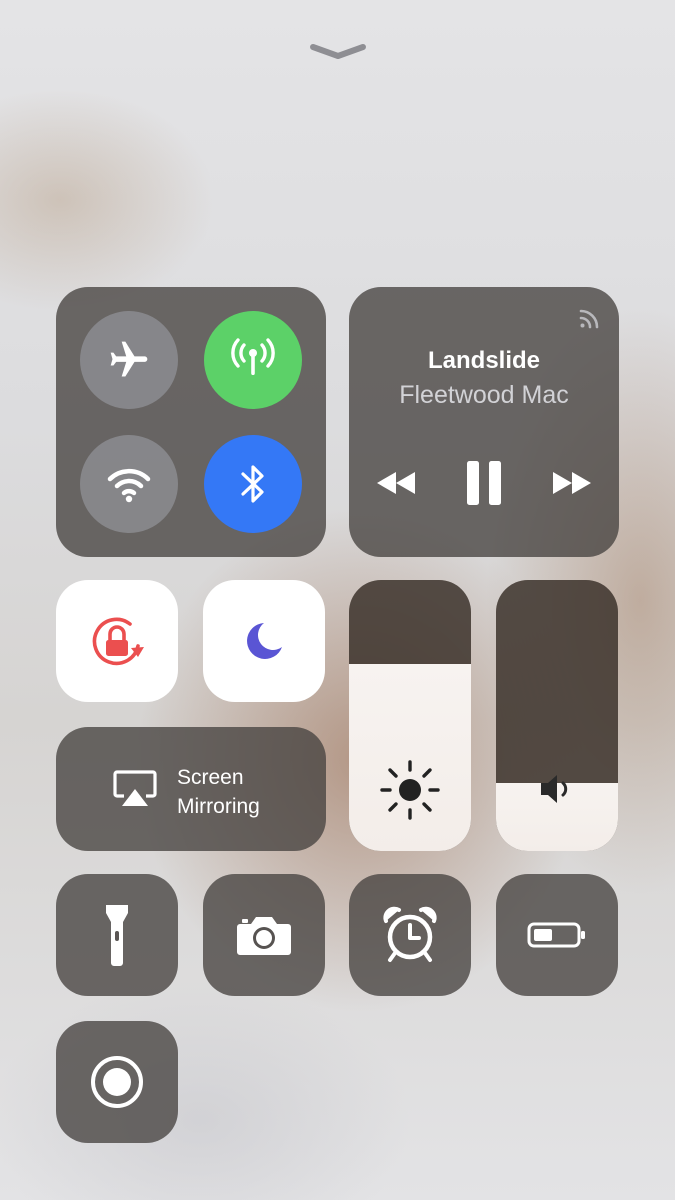 The image size is (675, 1200). I want to click on rewind-button, so click(396, 483).